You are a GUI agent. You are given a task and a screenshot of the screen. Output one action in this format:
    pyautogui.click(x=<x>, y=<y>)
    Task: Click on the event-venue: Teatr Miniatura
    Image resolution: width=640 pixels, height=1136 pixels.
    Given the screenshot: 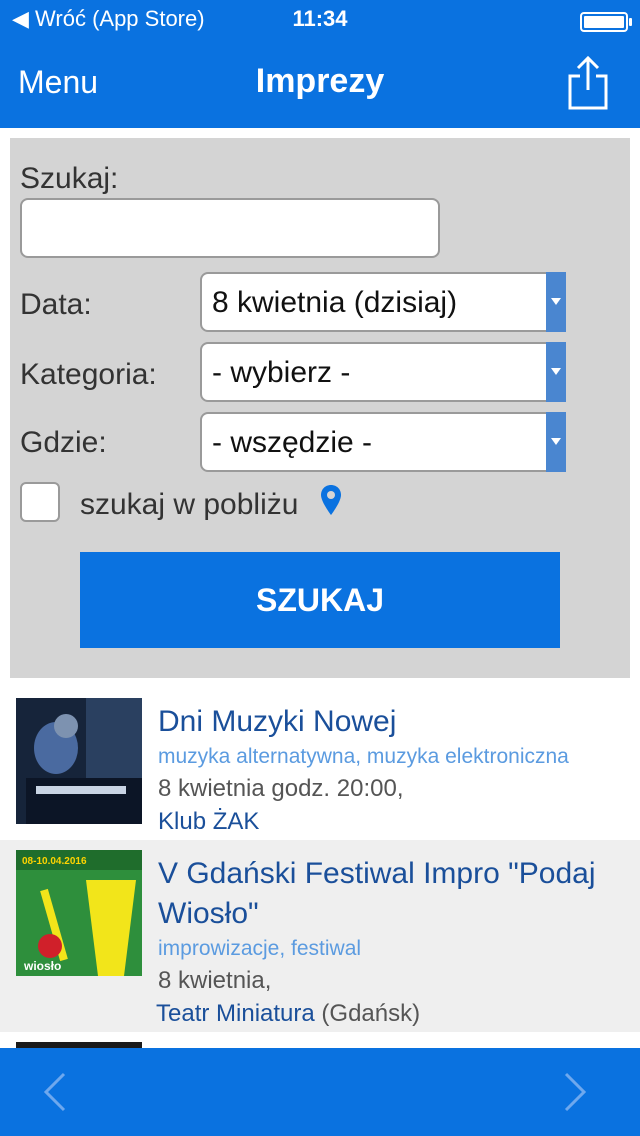 What is the action you would take?
    pyautogui.click(x=235, y=1013)
    